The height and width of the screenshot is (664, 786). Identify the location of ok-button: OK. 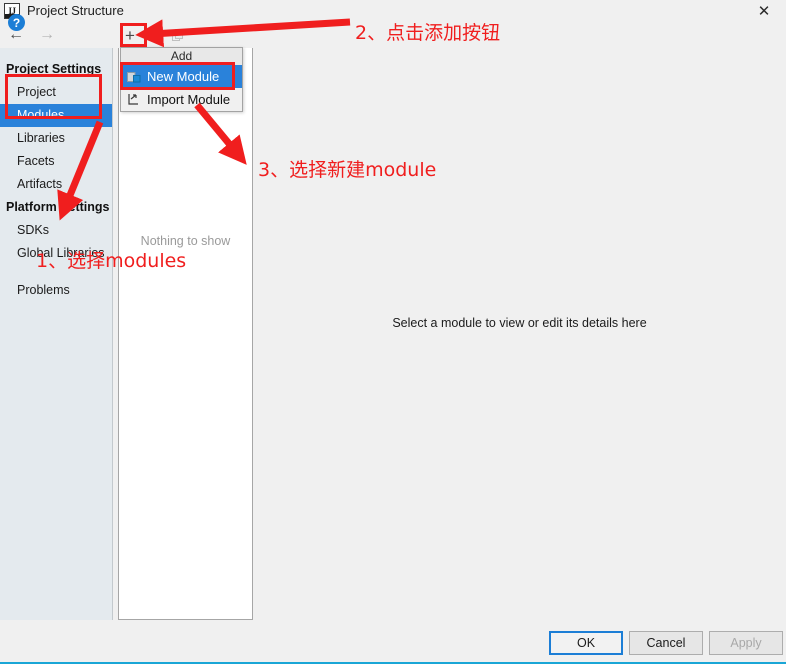
(586, 643).